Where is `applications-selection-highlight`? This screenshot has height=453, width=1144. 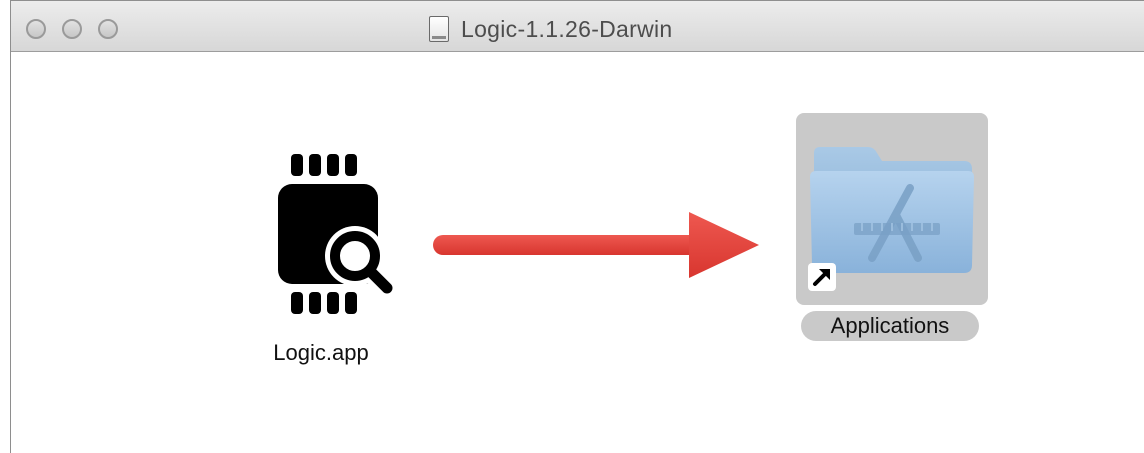 applications-selection-highlight is located at coordinates (892, 209).